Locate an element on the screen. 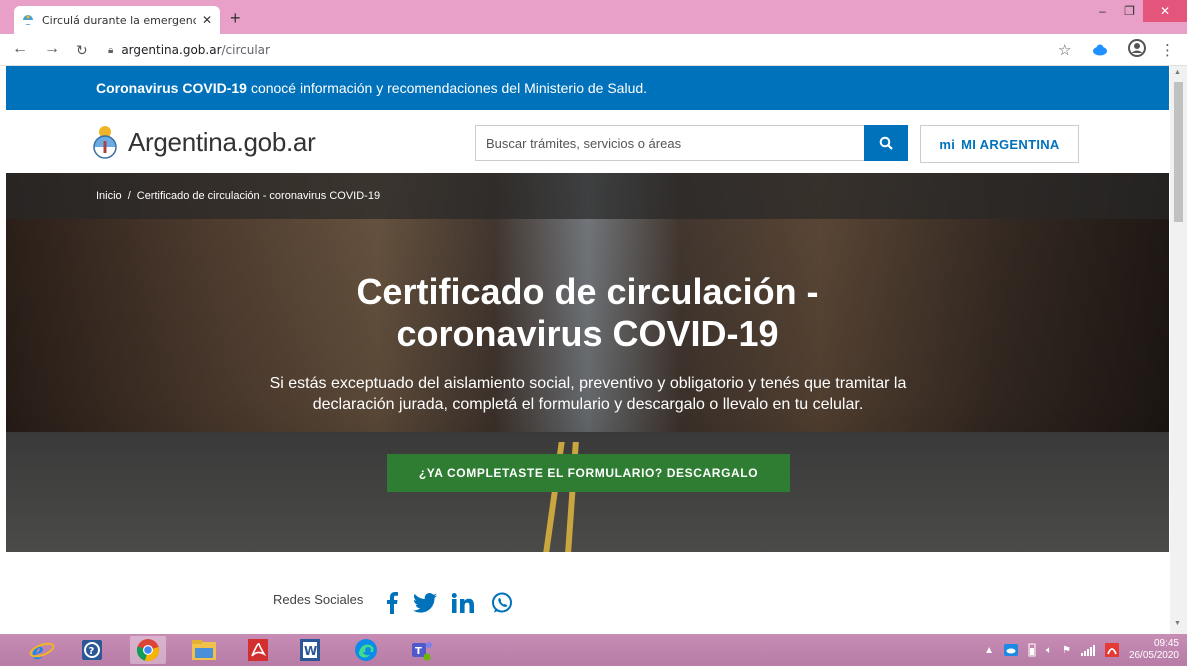  url-path: /circular is located at coordinates (245, 50).